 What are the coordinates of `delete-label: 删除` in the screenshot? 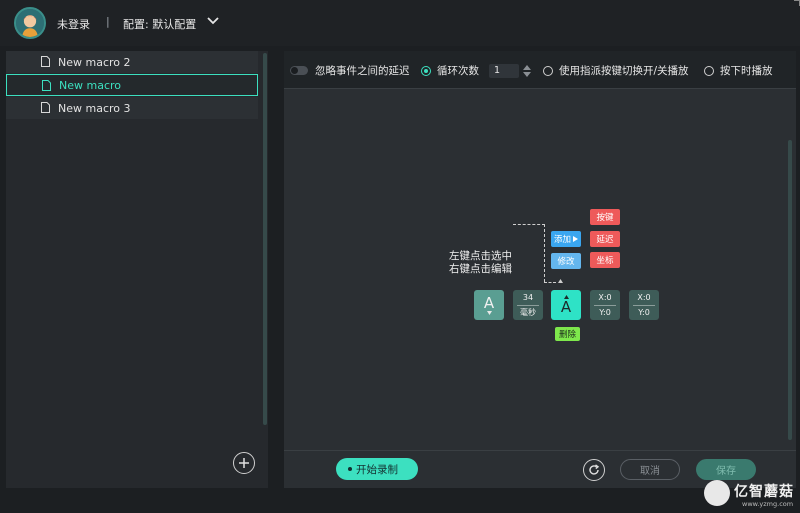 It's located at (567, 335).